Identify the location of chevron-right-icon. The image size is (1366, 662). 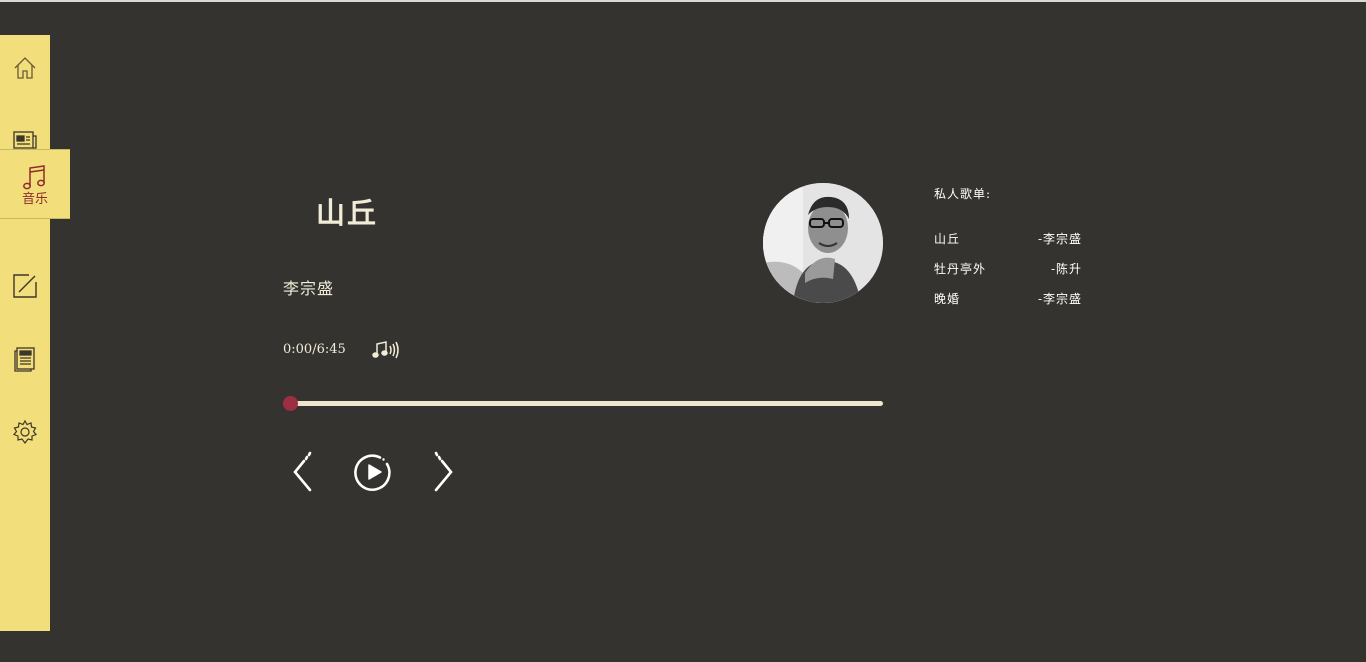
(443, 471).